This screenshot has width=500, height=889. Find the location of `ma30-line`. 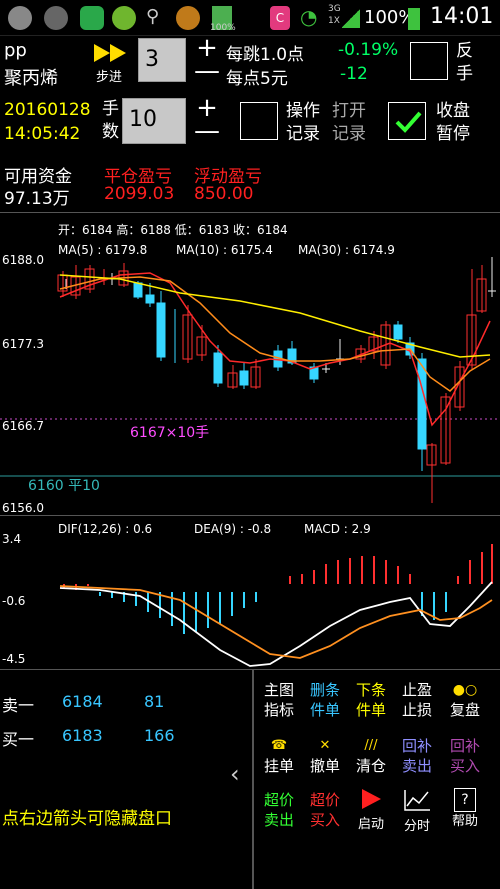

ma30-line is located at coordinates (275, 316).